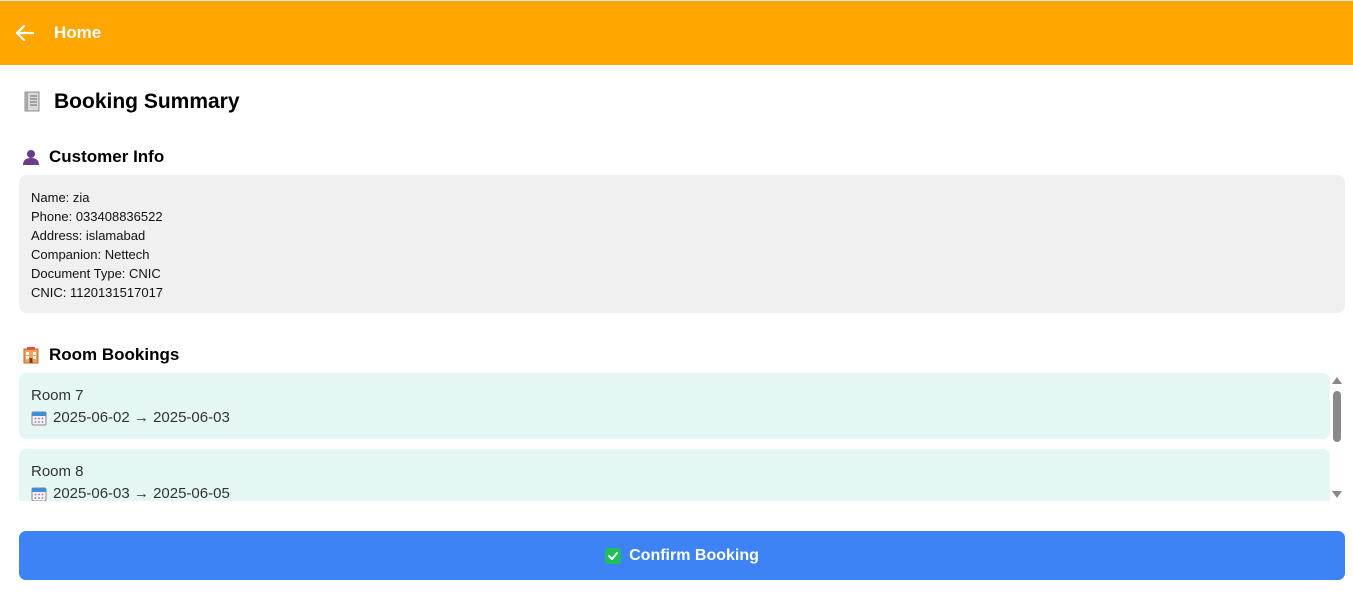 The image size is (1353, 600). I want to click on app-bar: Home, so click(676, 32).